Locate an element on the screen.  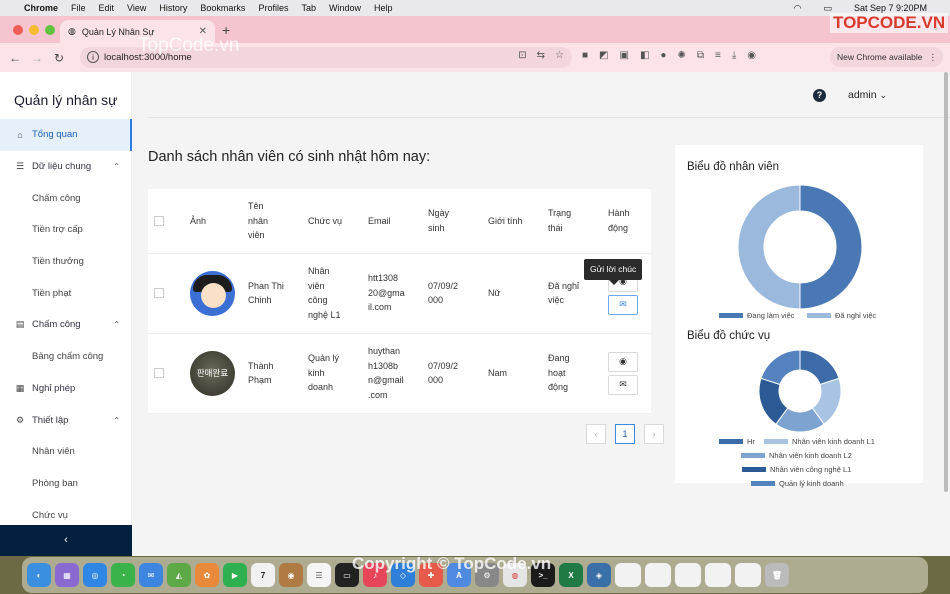
reading-list-icon: ≡ is located at coordinates (718, 55).